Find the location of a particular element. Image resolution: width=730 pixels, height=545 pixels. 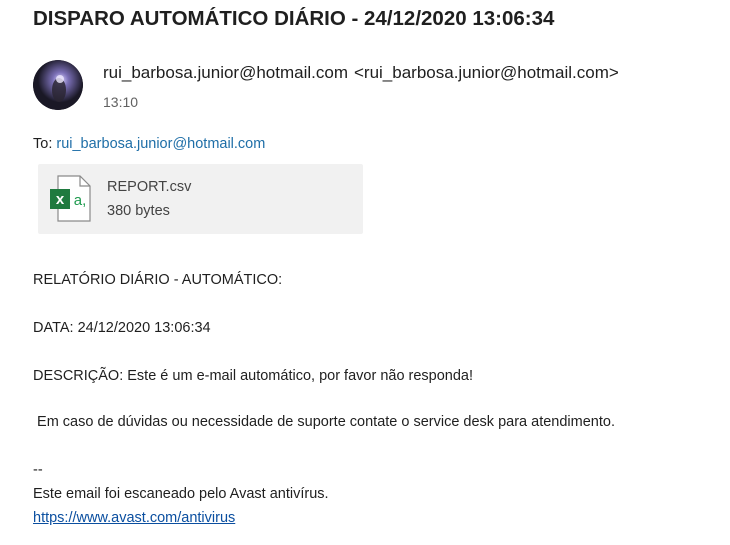

sent-time: 13:10 is located at coordinates (121, 102).